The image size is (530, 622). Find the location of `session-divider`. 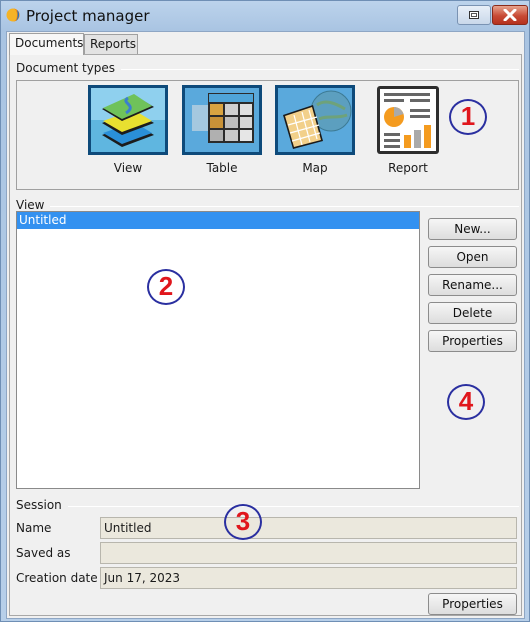

session-divider is located at coordinates (267, 506).